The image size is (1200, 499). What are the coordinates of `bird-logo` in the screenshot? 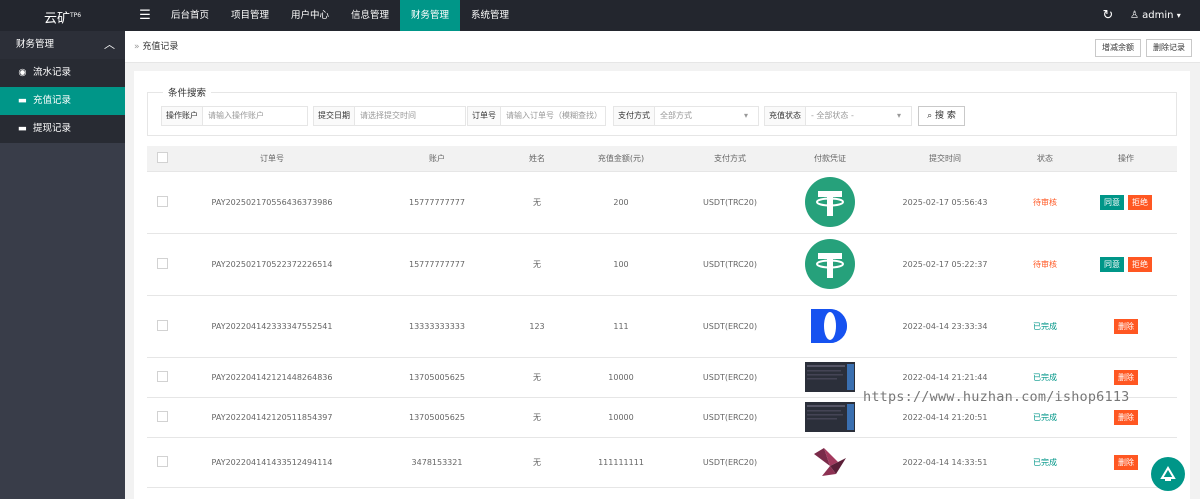 It's located at (830, 462).